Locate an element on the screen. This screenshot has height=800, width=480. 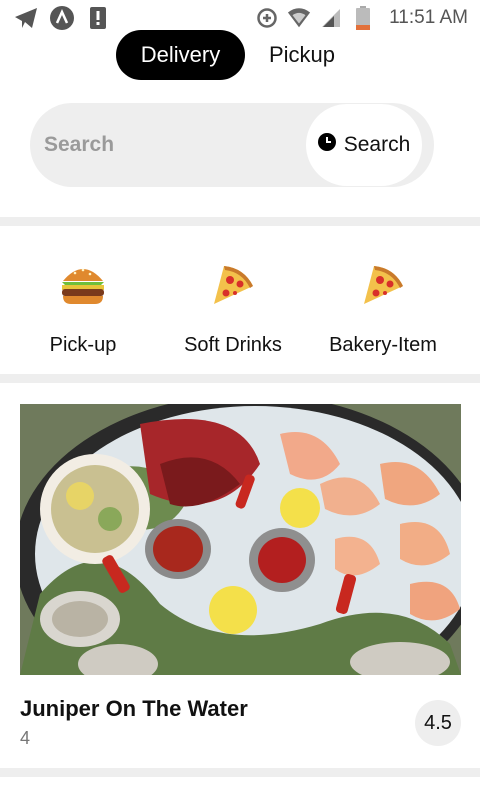
telegram-icon is located at coordinates (26, 18).